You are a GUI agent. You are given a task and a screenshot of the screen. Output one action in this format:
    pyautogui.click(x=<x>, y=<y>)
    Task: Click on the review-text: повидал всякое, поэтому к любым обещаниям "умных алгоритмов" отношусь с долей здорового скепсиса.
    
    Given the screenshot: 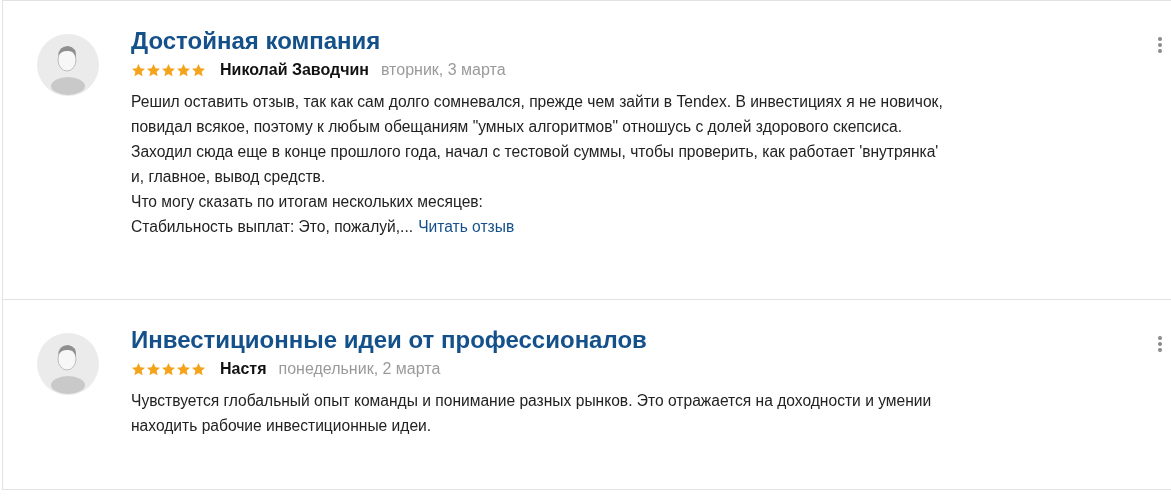 What is the action you would take?
    pyautogui.click(x=517, y=126)
    